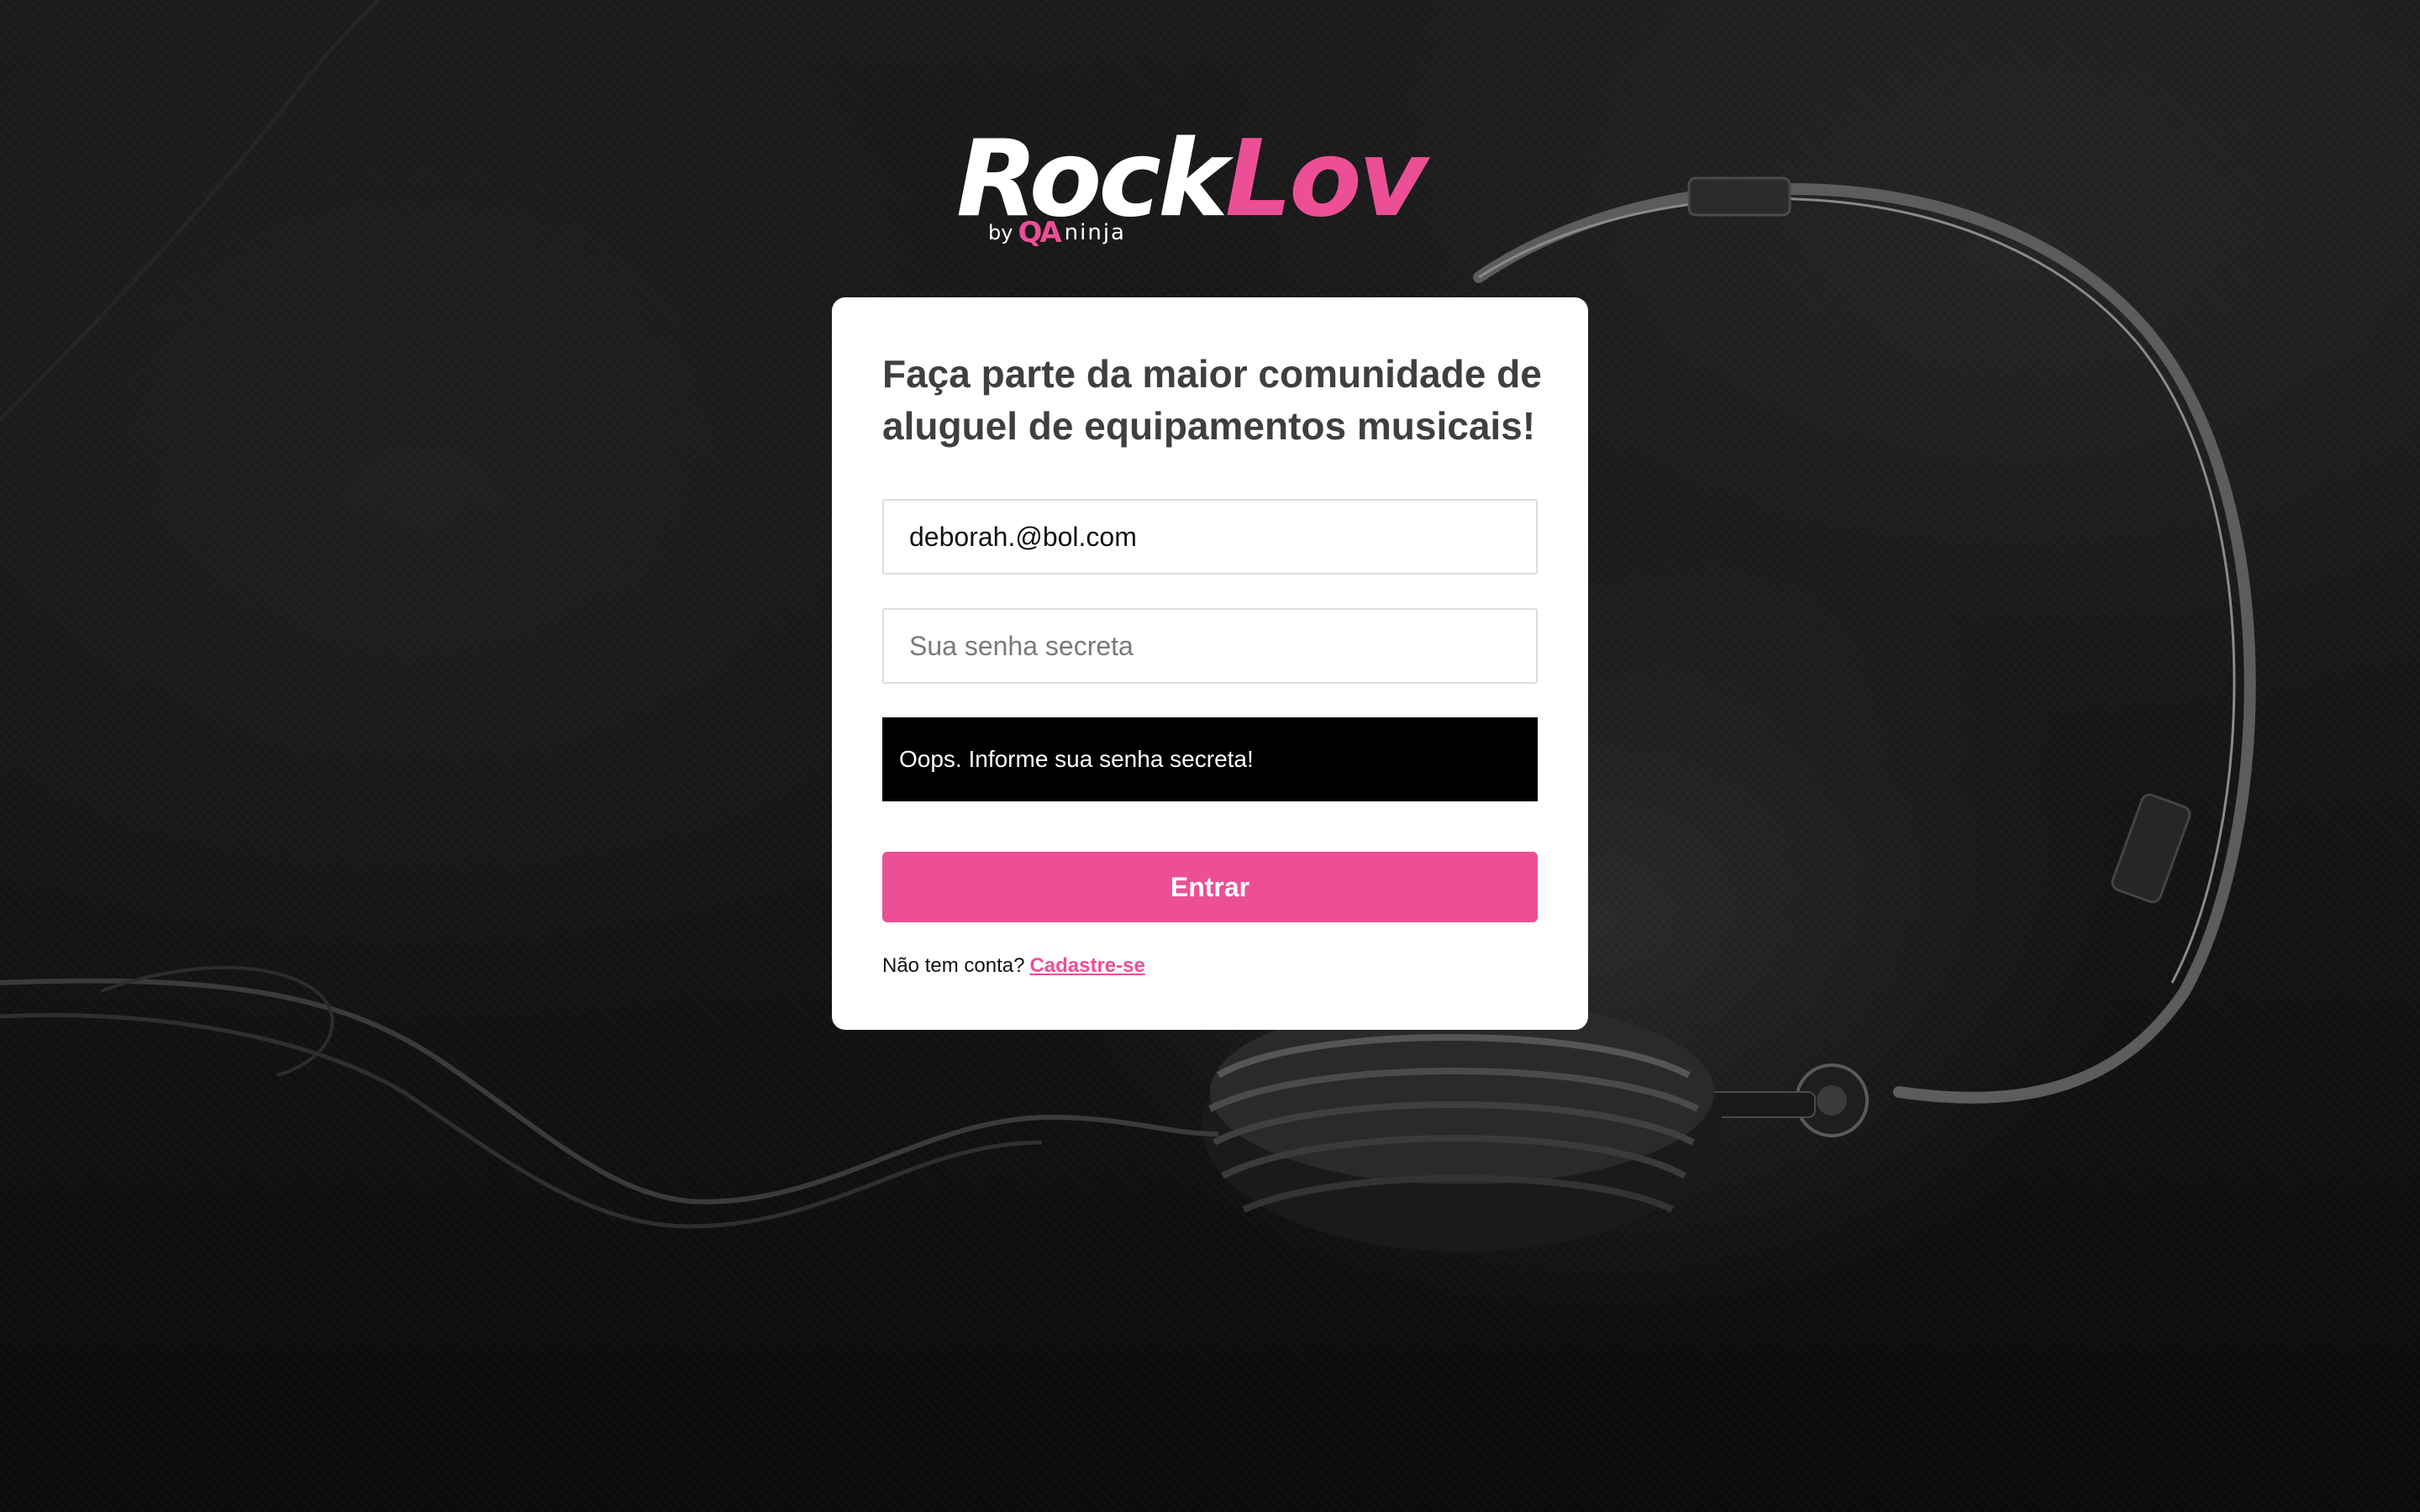  I want to click on error-alert: Oops. Informe sua senha secreta!, so click(1210, 759).